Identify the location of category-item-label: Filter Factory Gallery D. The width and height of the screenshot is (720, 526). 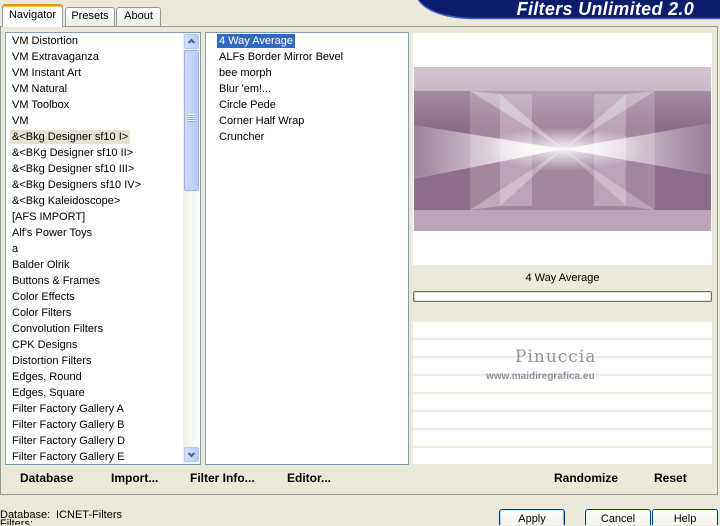
(69, 441).